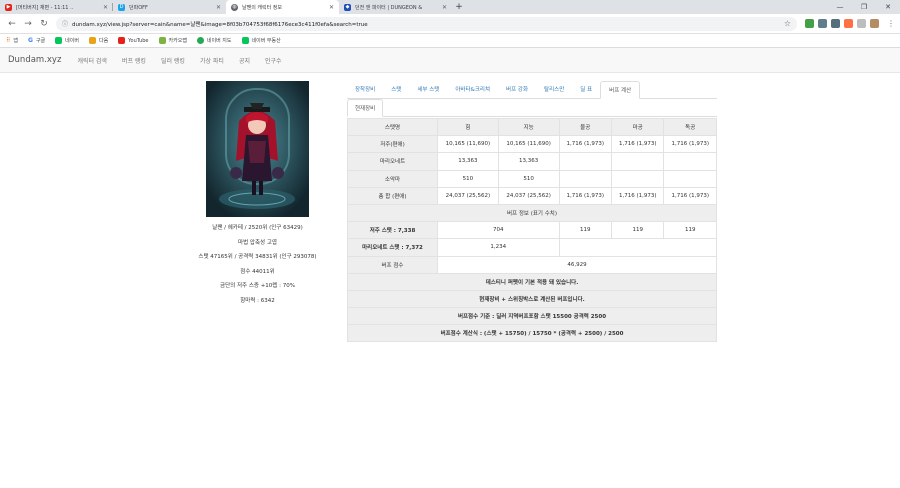 The image size is (900, 488). What do you see at coordinates (428, 89) in the screenshot?
I see `tab-detail-stats: 세부 스탯` at bounding box center [428, 89].